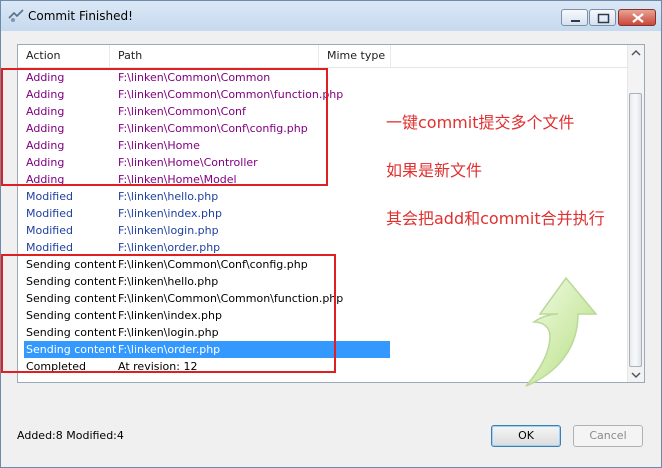 Image resolution: width=662 pixels, height=468 pixels. I want to click on row-path: F:\linken\login.php, so click(168, 230).